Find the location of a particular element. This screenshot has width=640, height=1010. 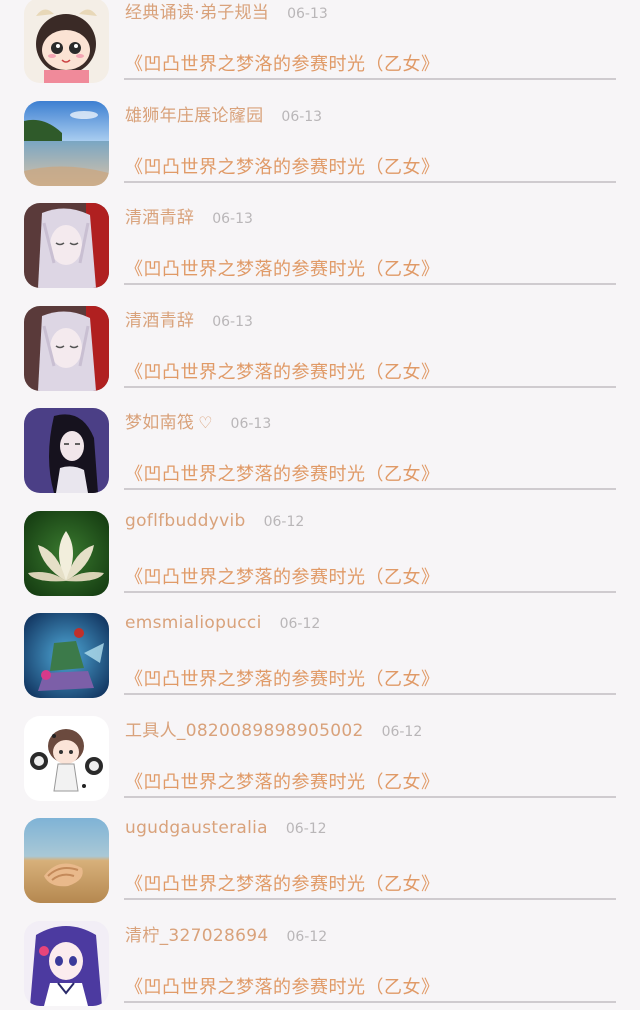

heart-icon: ♡ is located at coordinates (205, 422).